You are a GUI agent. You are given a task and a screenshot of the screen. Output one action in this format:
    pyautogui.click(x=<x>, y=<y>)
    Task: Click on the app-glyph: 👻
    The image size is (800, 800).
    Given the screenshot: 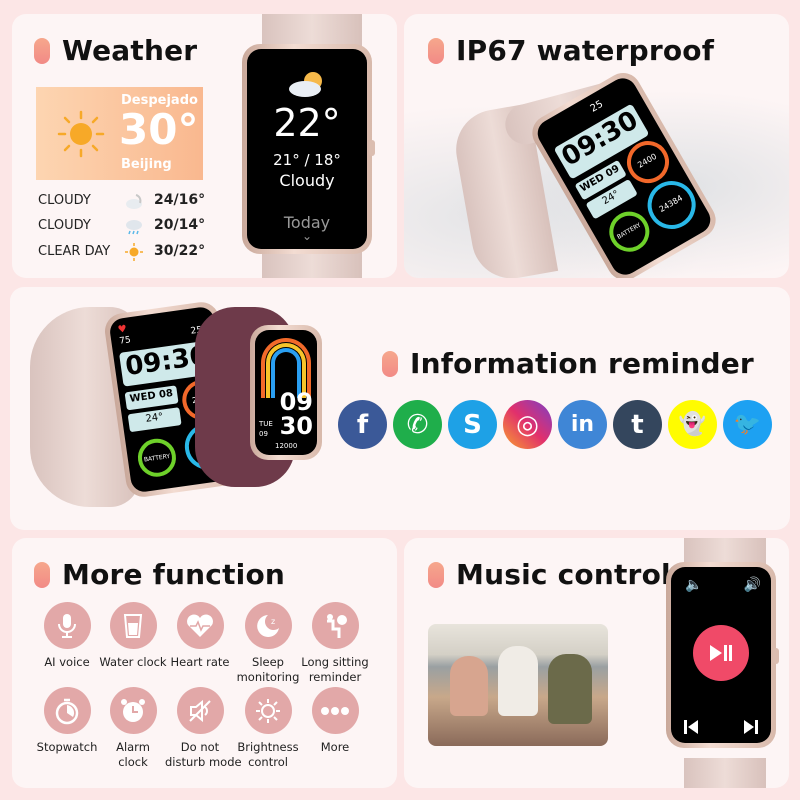 What is the action you would take?
    pyautogui.click(x=692, y=424)
    